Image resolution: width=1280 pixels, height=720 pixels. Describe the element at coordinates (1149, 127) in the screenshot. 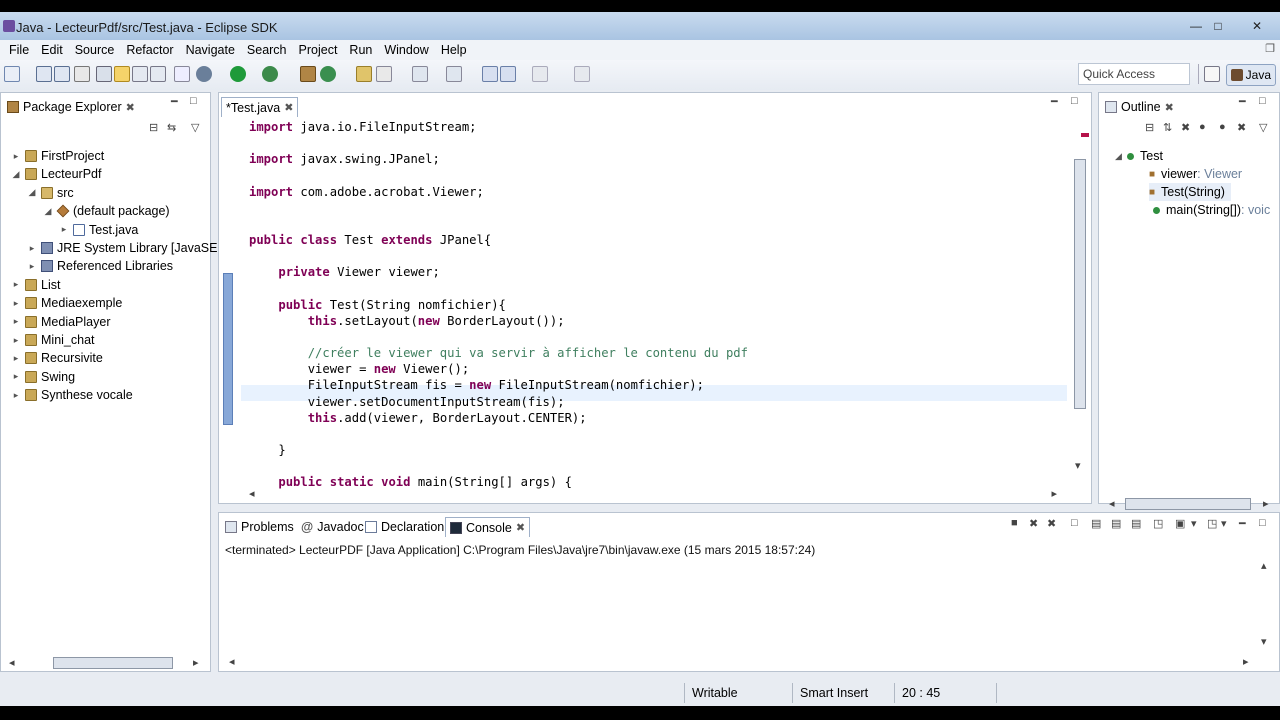

I see `collapse-all-icon: ⊟` at that location.